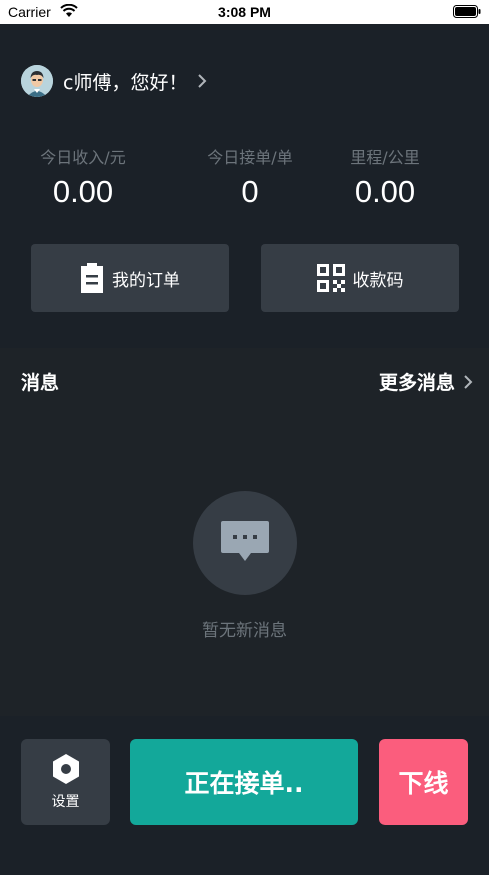 The height and width of the screenshot is (875, 489). I want to click on settings-button: 设置, so click(65, 782).